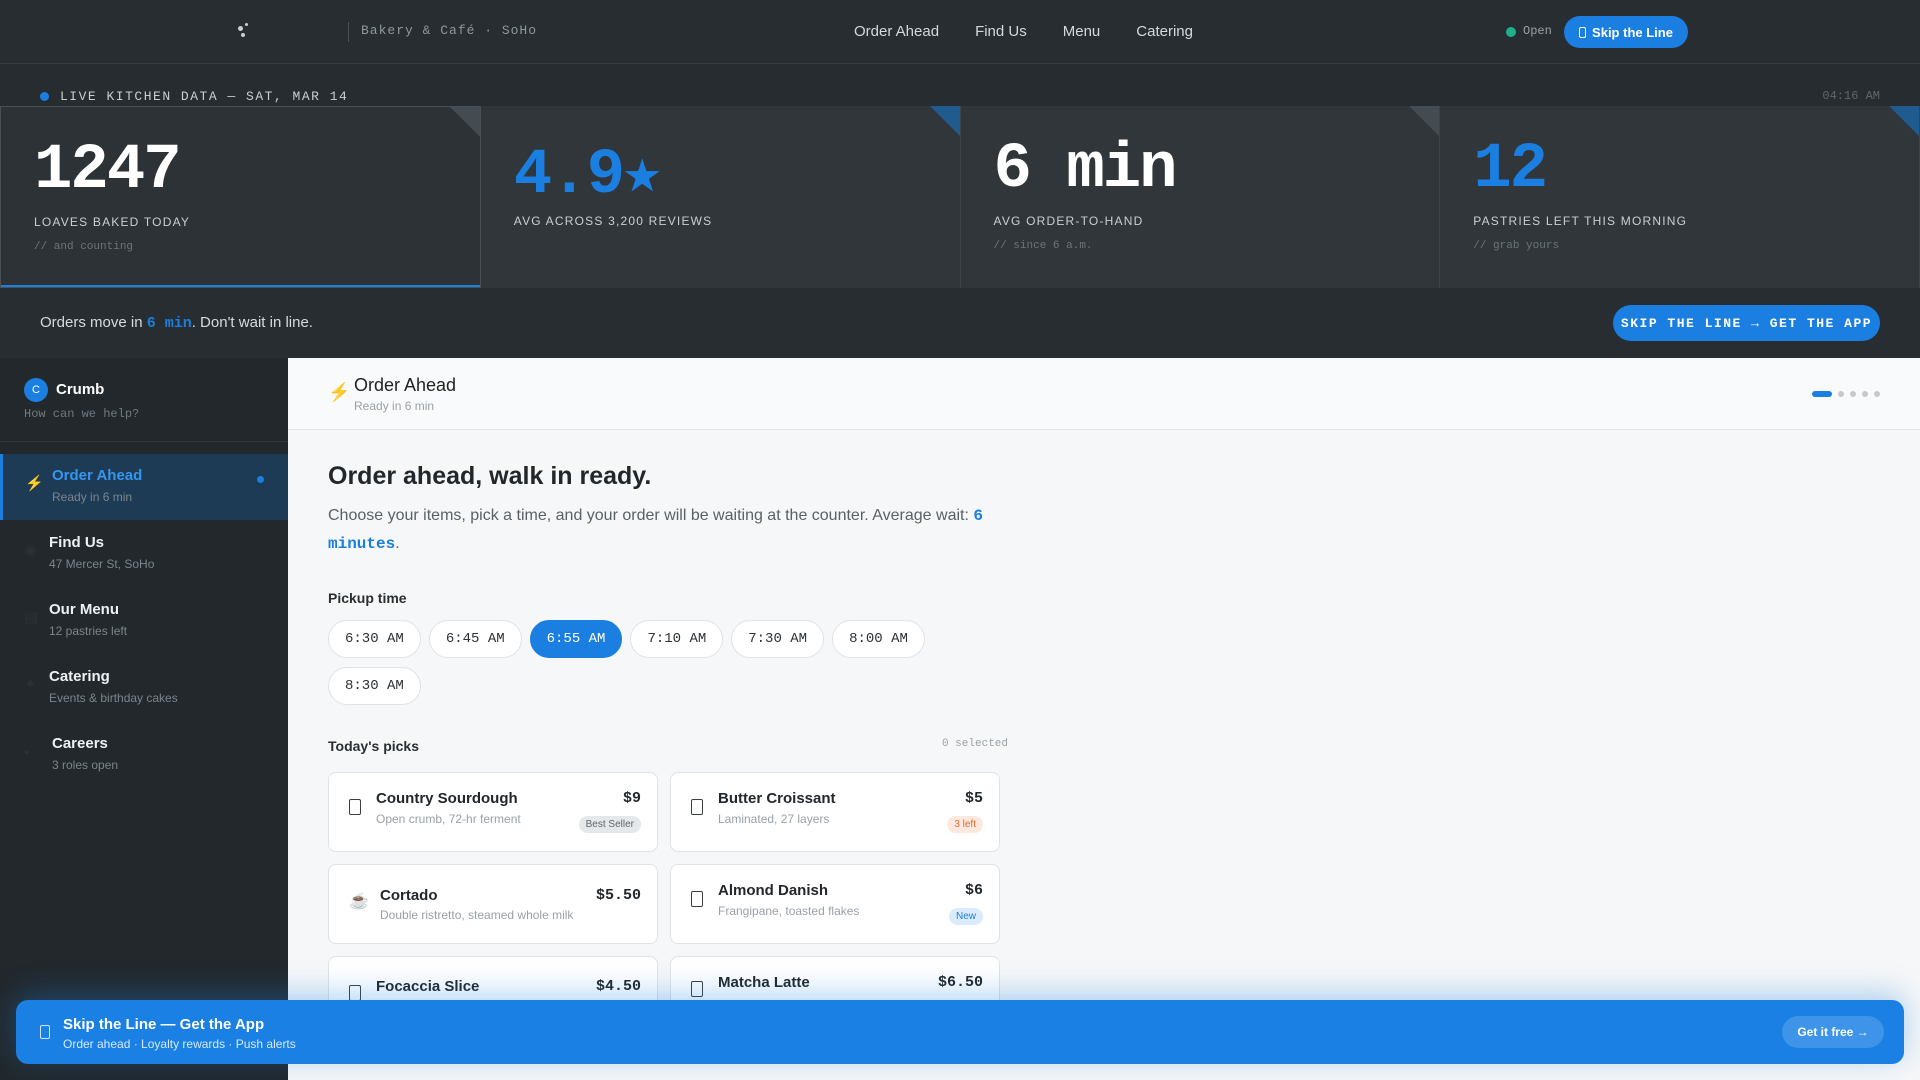  What do you see at coordinates (774, 819) in the screenshot?
I see `pick-desc: Laminated, 27 layers` at bounding box center [774, 819].